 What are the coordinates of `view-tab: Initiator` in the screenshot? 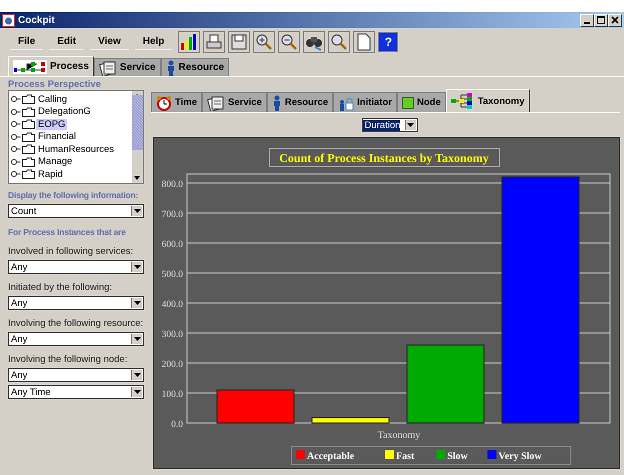 It's located at (365, 102).